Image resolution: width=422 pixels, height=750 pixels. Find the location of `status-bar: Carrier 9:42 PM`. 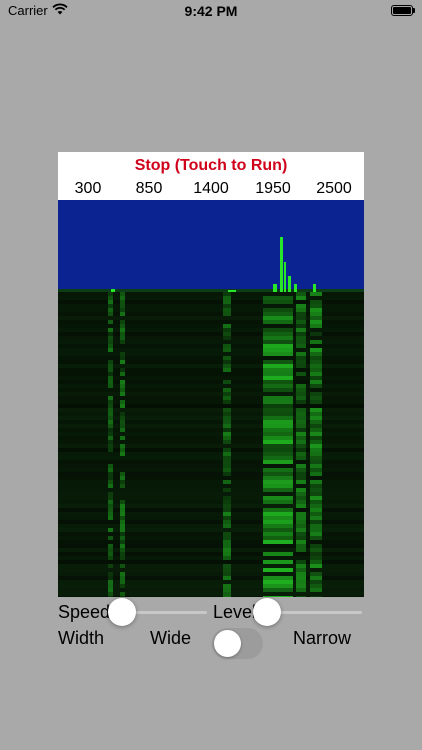

status-bar: Carrier 9:42 PM is located at coordinates (211, 12).